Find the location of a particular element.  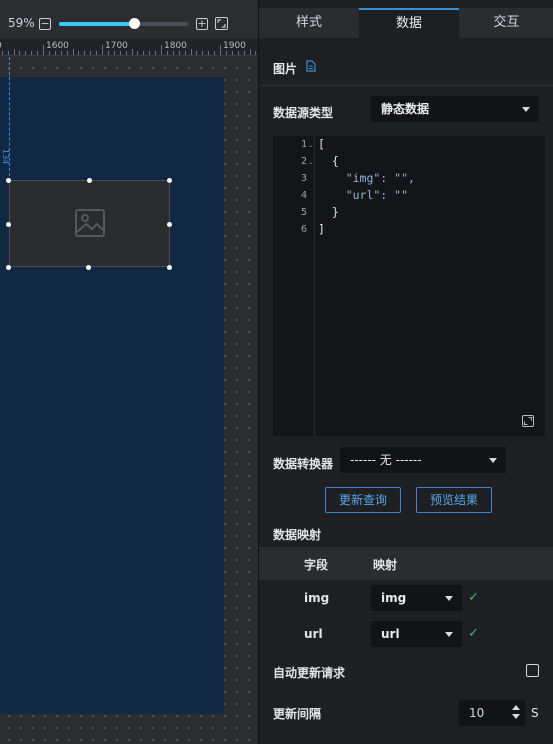

line-number: 6 is located at coordinates (303, 229).